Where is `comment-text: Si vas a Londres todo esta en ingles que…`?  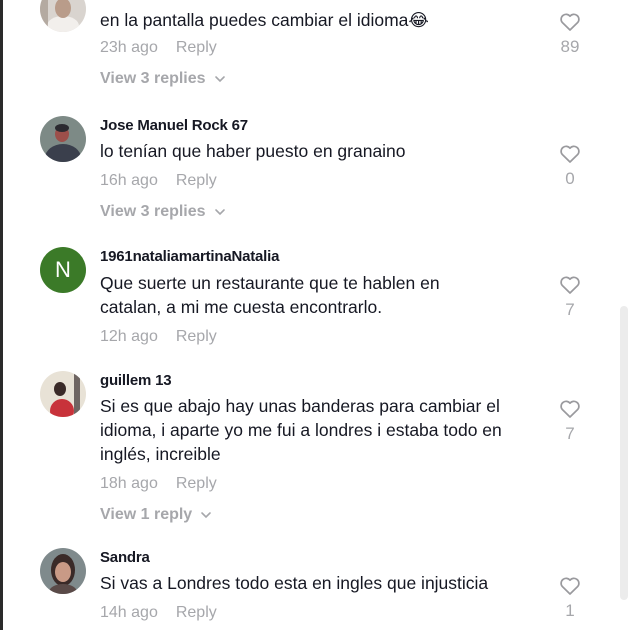
comment-text: Si vas a Londres todo esta en ingles que… is located at coordinates (294, 583).